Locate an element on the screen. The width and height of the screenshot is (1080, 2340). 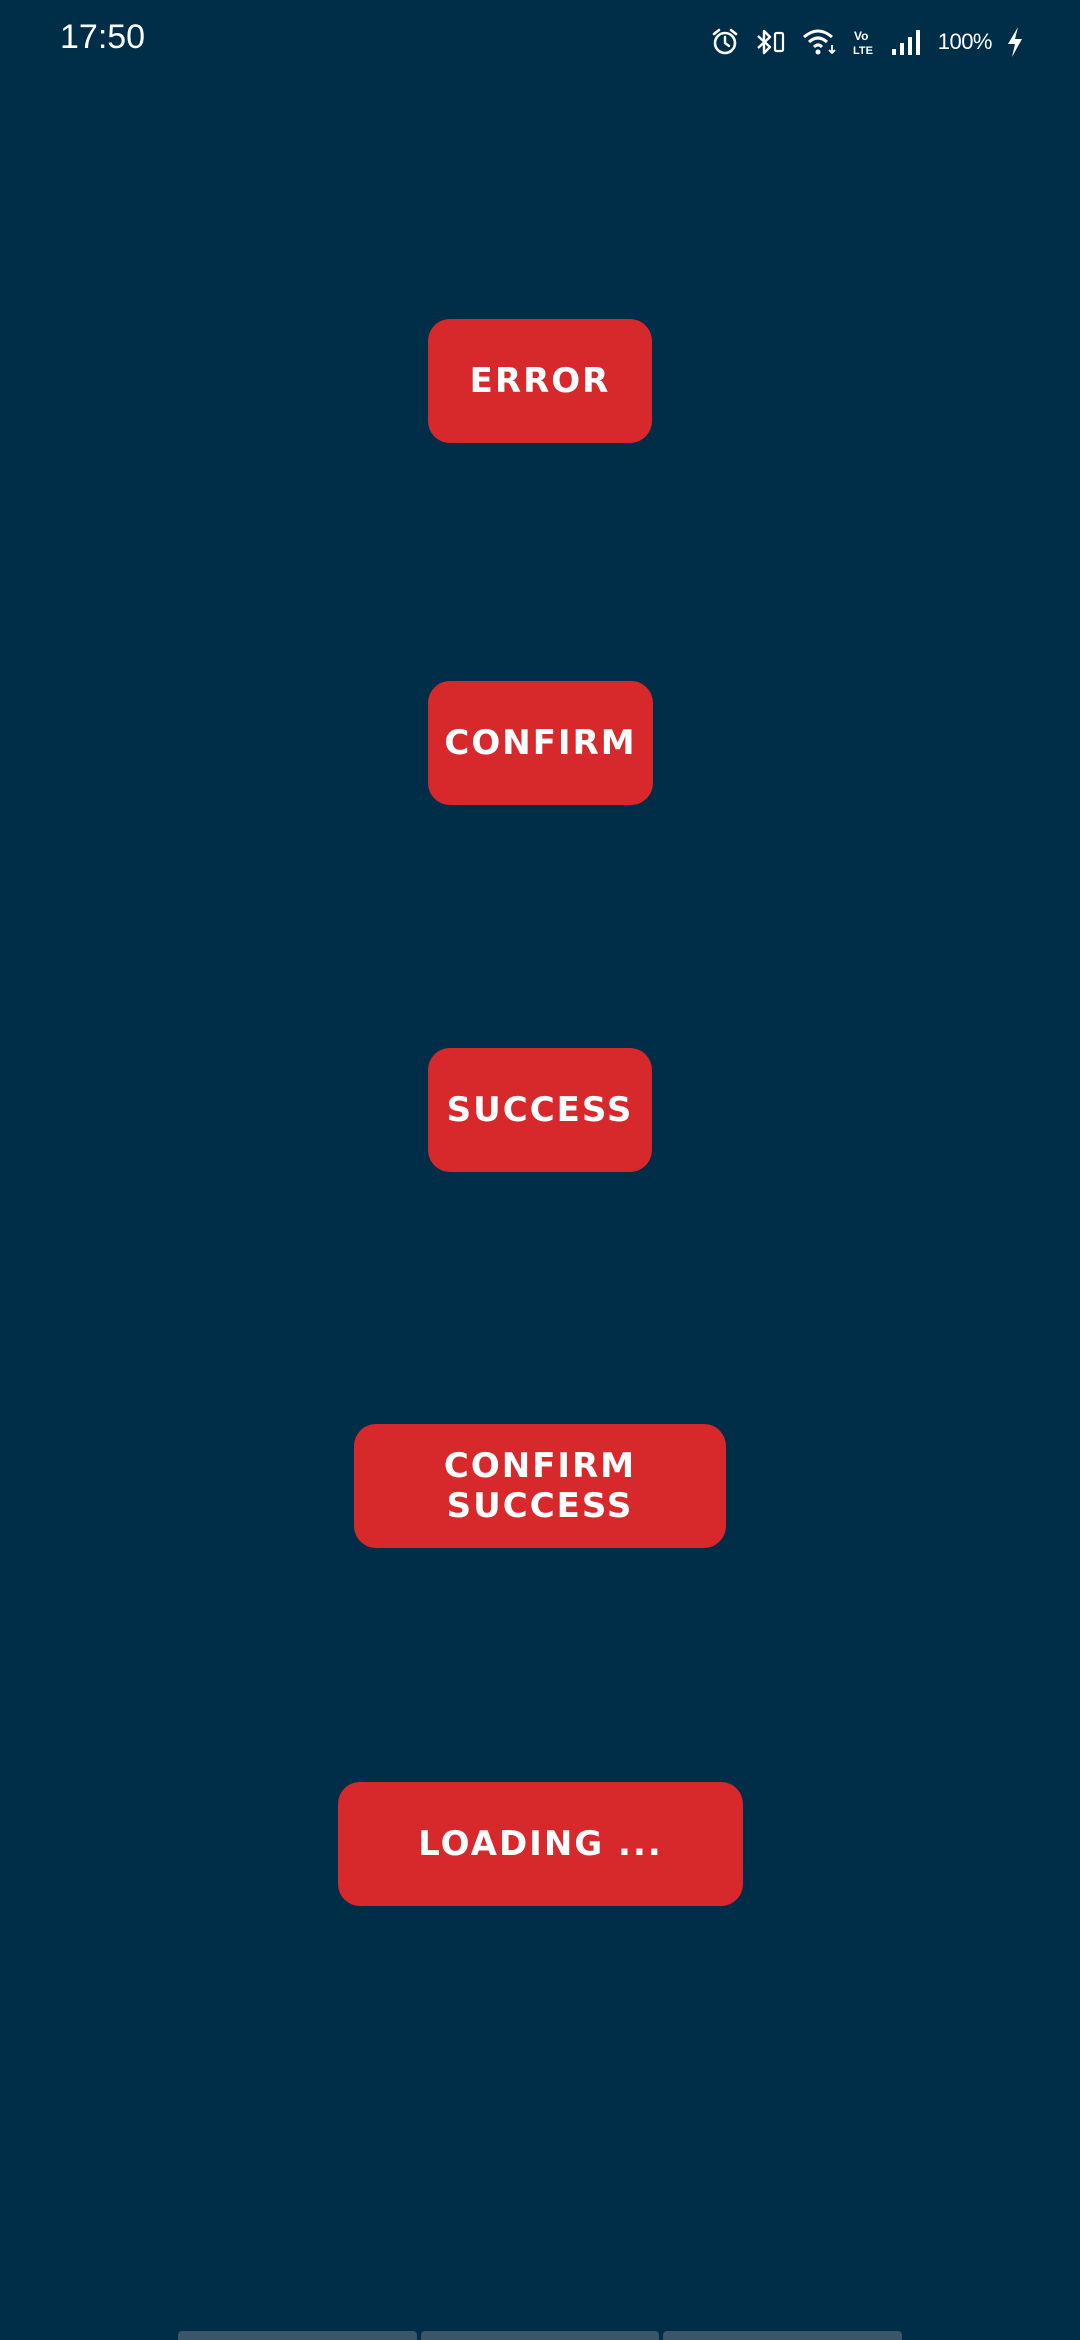
bluetooth-icon is located at coordinates (771, 42).